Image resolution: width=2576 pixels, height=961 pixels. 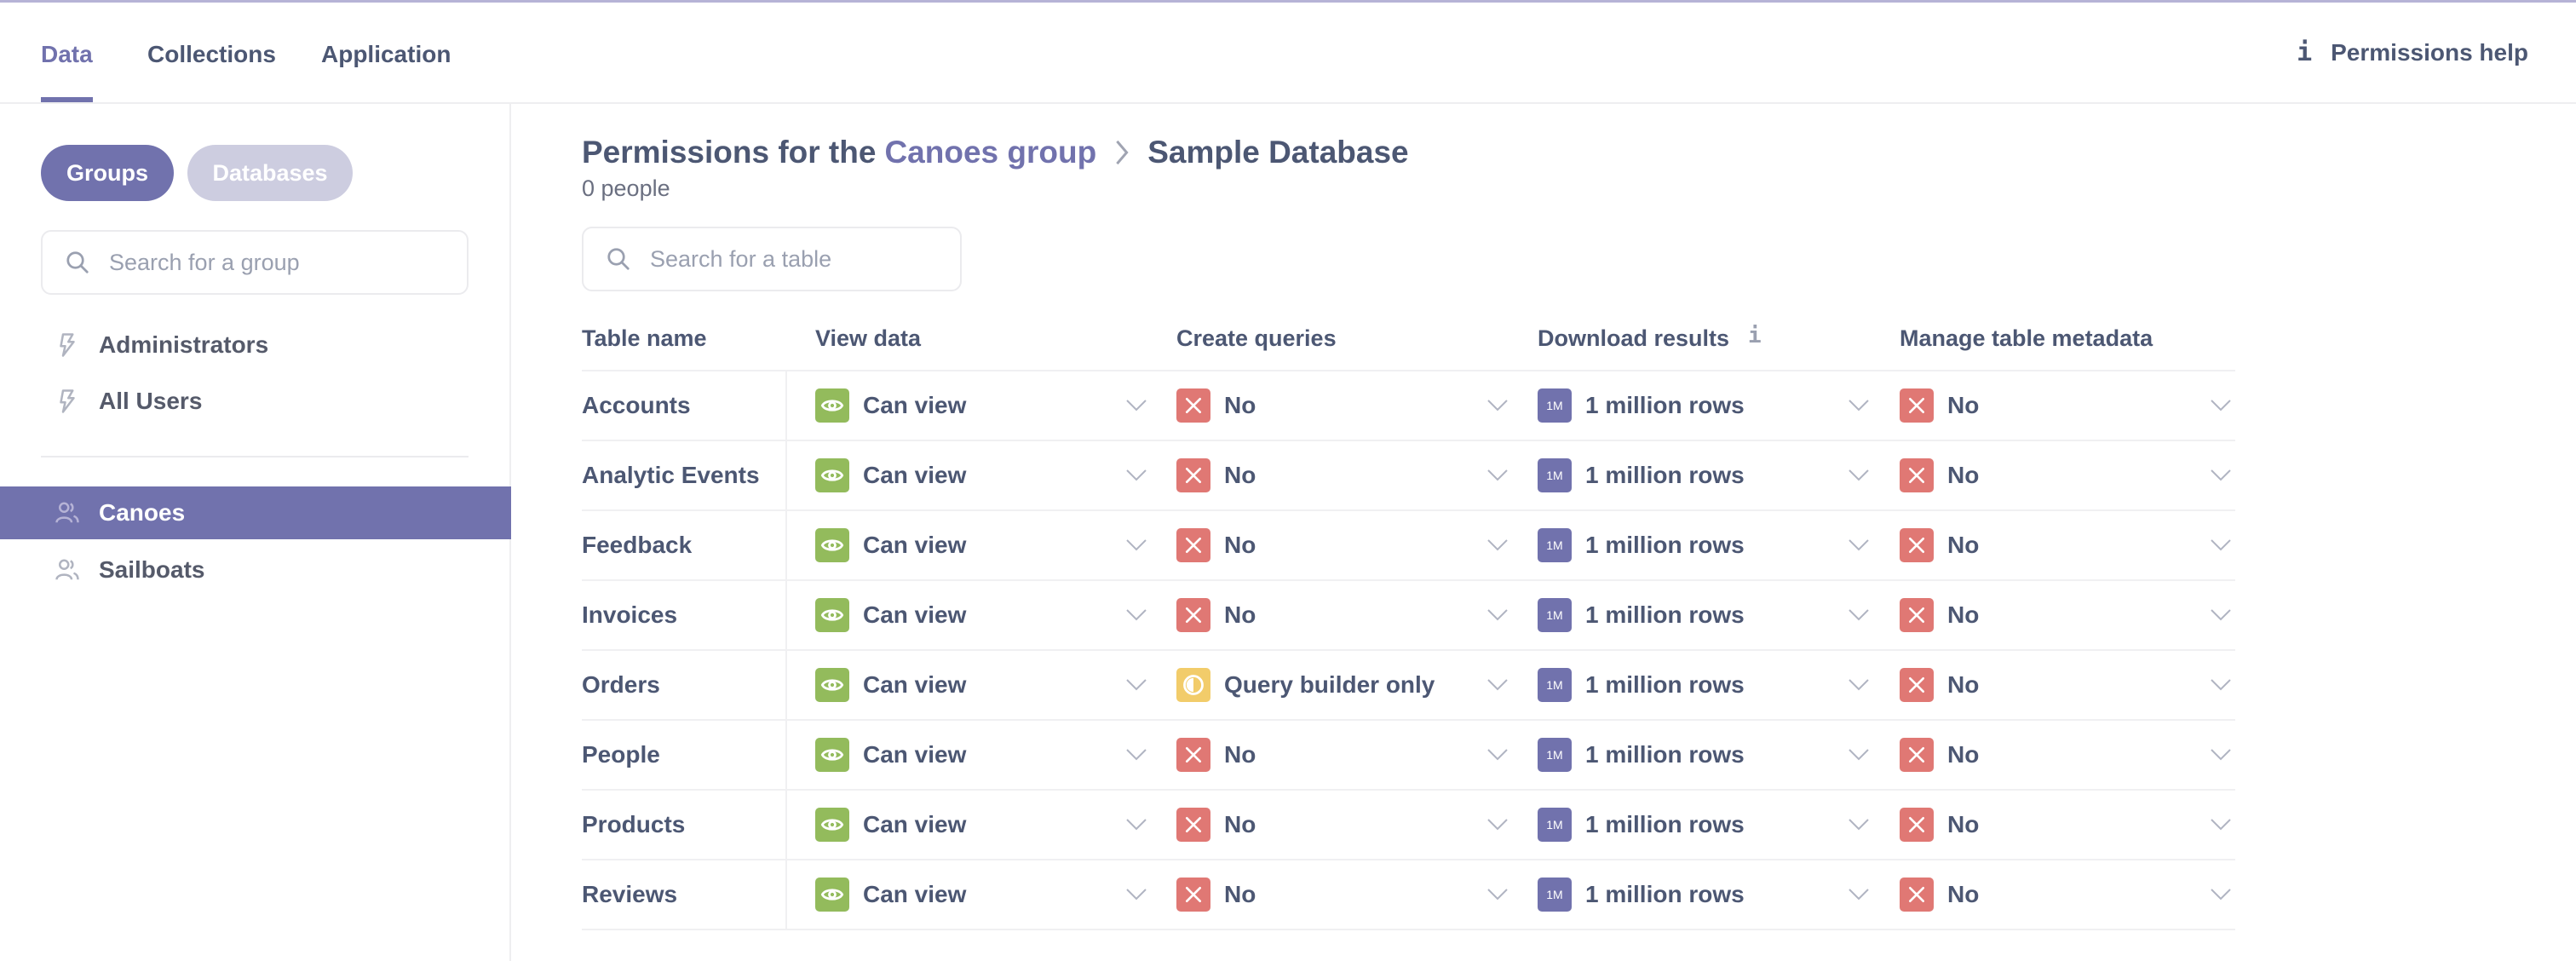 What do you see at coordinates (626, 188) in the screenshot?
I see `people-count: 0 people` at bounding box center [626, 188].